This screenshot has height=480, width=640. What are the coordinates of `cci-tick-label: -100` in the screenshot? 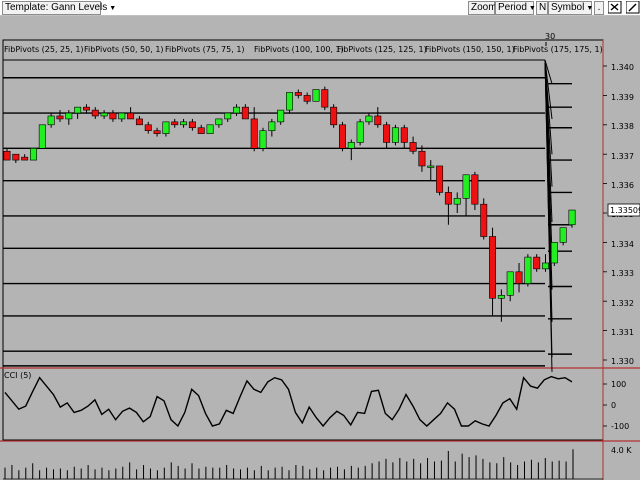 It's located at (620, 426).